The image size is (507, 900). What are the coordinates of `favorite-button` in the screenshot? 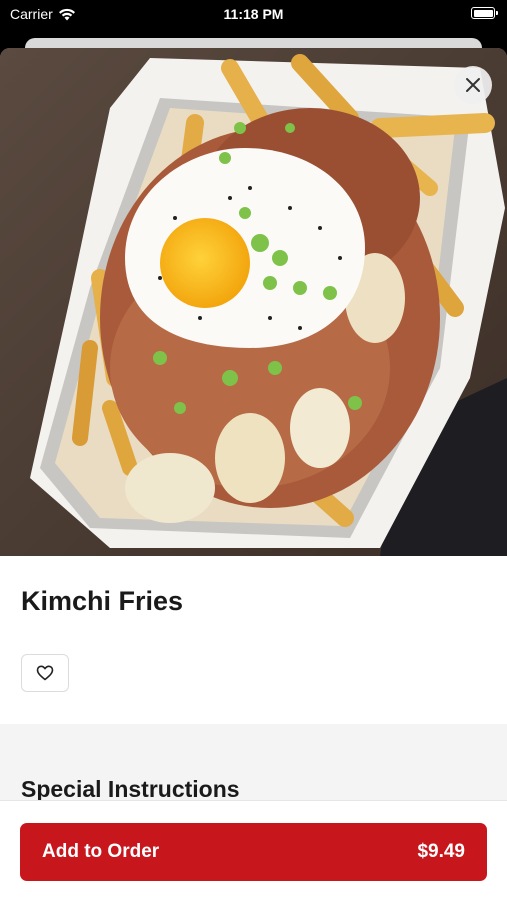 It's located at (45, 673).